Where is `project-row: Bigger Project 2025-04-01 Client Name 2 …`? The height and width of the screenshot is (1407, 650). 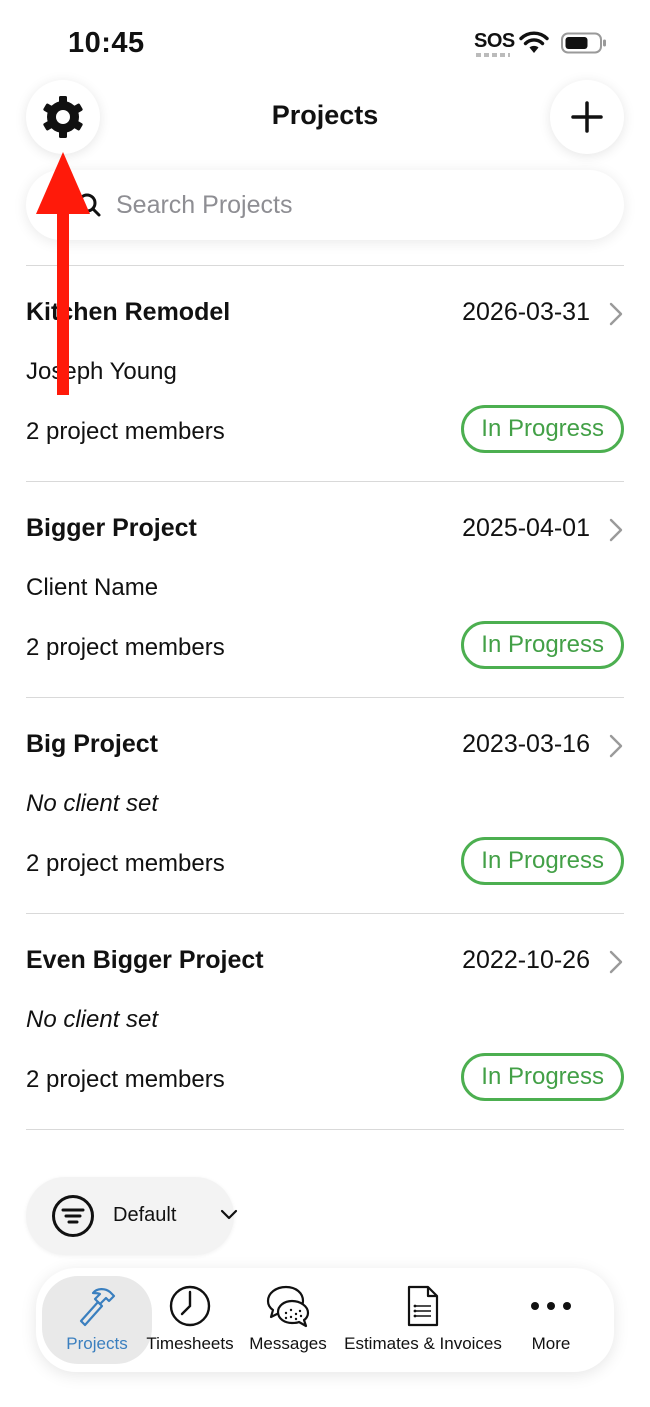 project-row: Bigger Project 2025-04-01 Client Name 2 … is located at coordinates (325, 590).